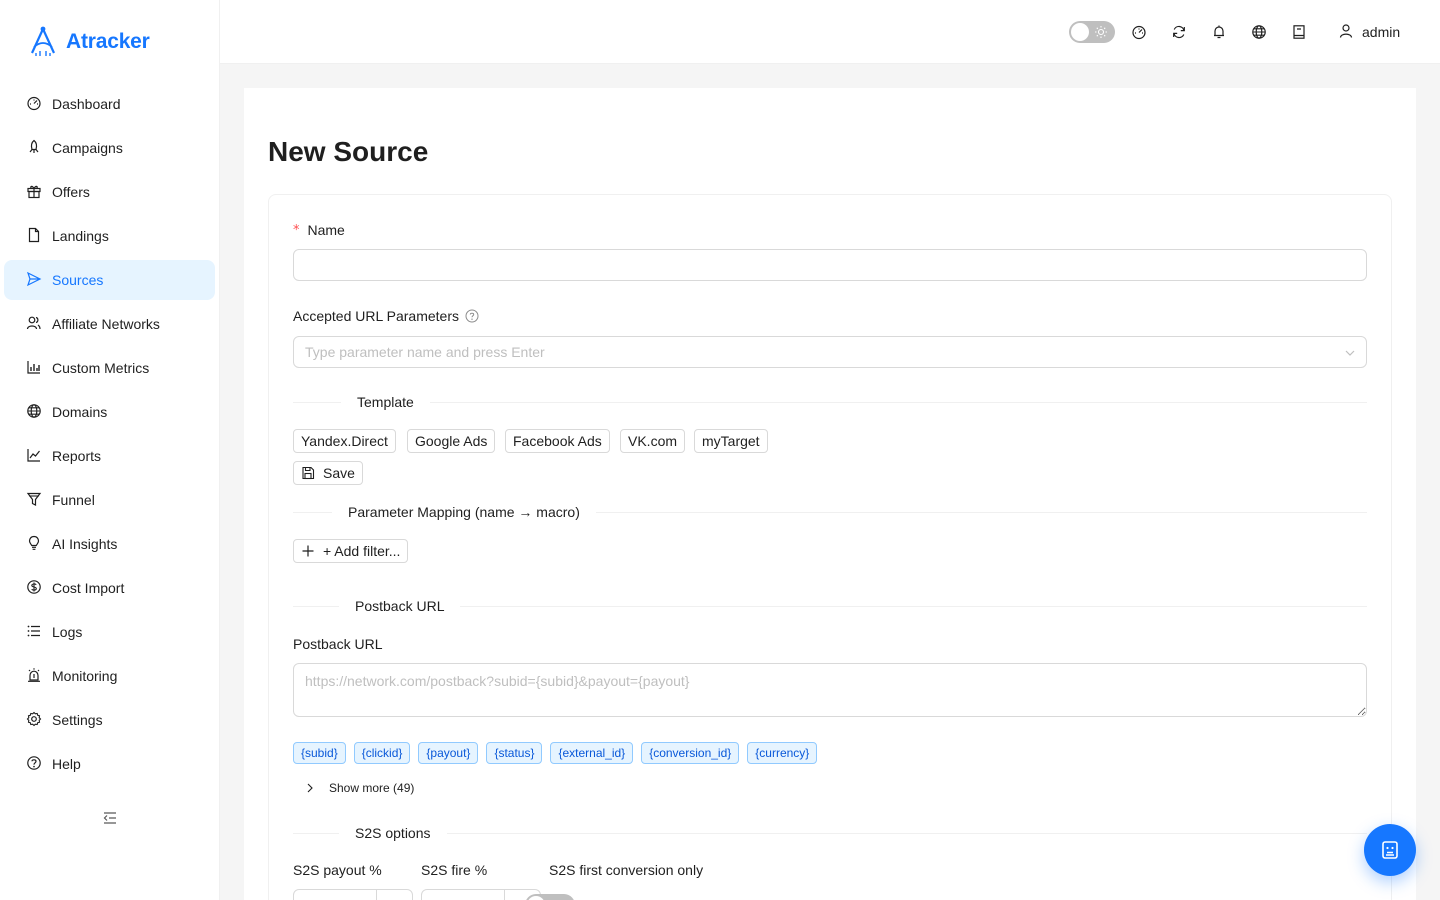 The image size is (1440, 900). I want to click on sidebar-item-label: Logs, so click(67, 632).